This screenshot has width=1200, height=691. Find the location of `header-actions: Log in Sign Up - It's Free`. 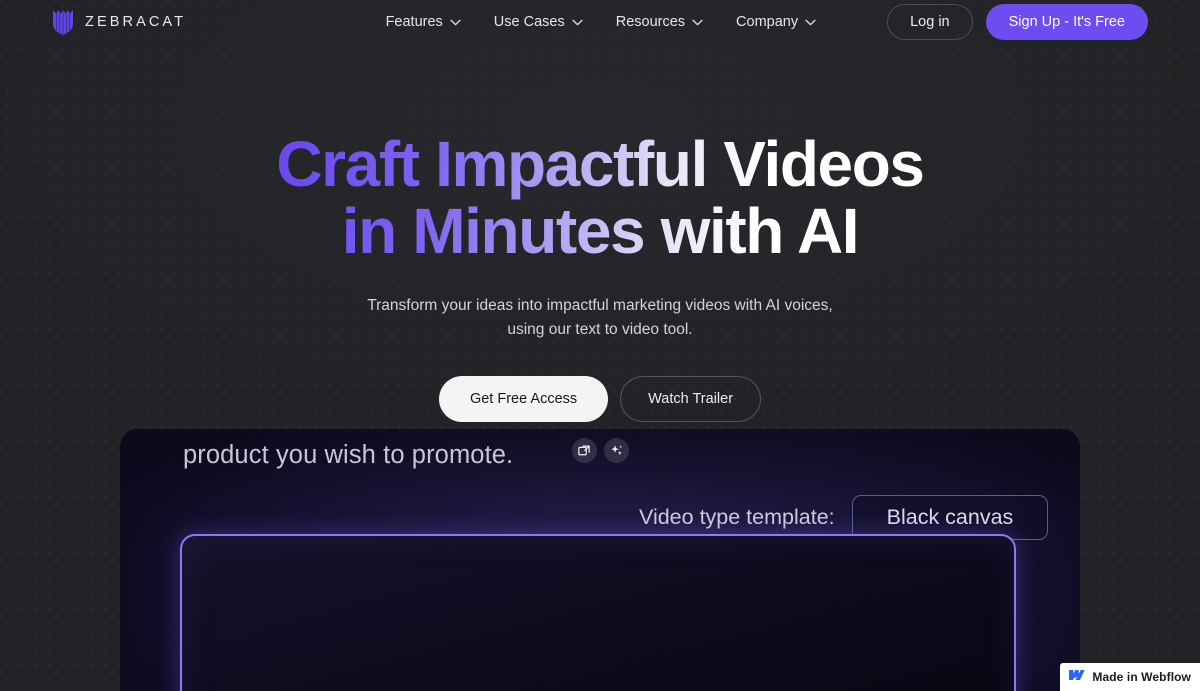

header-actions: Log in Sign Up - It's Free is located at coordinates (1017, 22).